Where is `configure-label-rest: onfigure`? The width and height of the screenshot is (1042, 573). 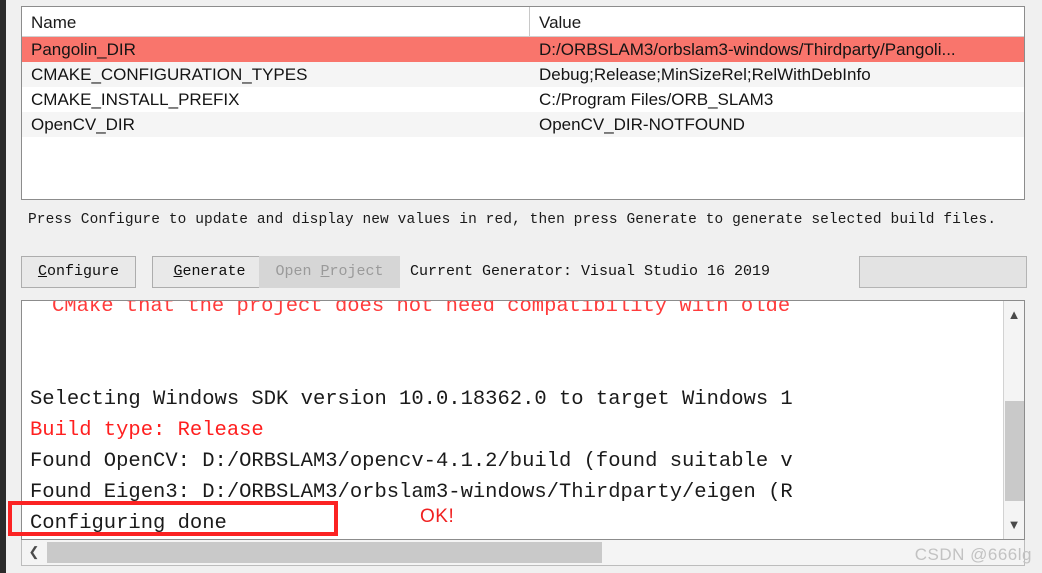 configure-label-rest: onfigure is located at coordinates (83, 271).